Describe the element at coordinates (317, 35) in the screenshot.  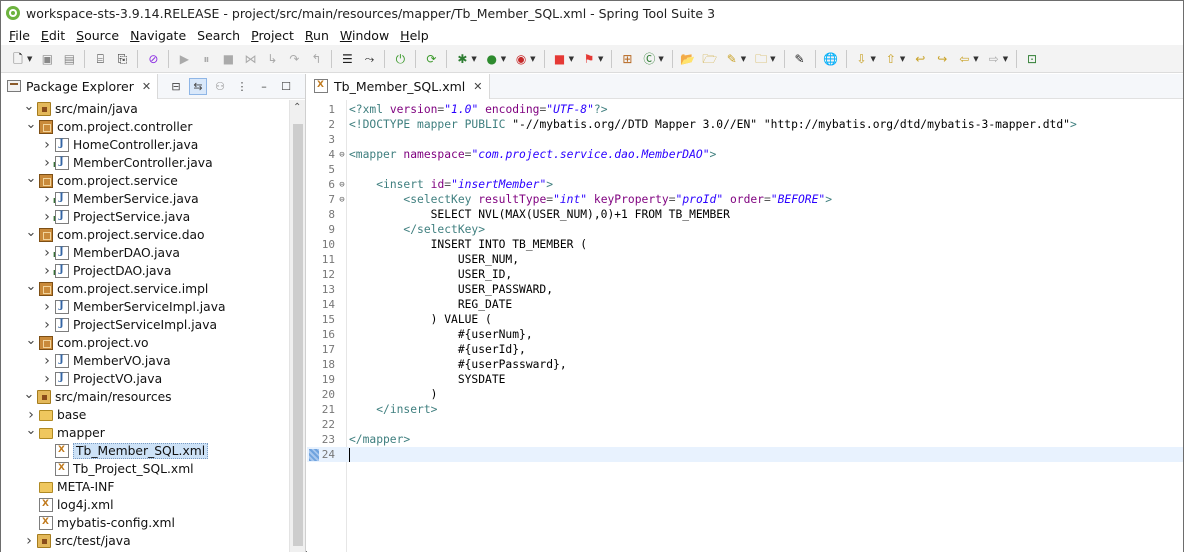
I see `menu-item-run: Run` at that location.